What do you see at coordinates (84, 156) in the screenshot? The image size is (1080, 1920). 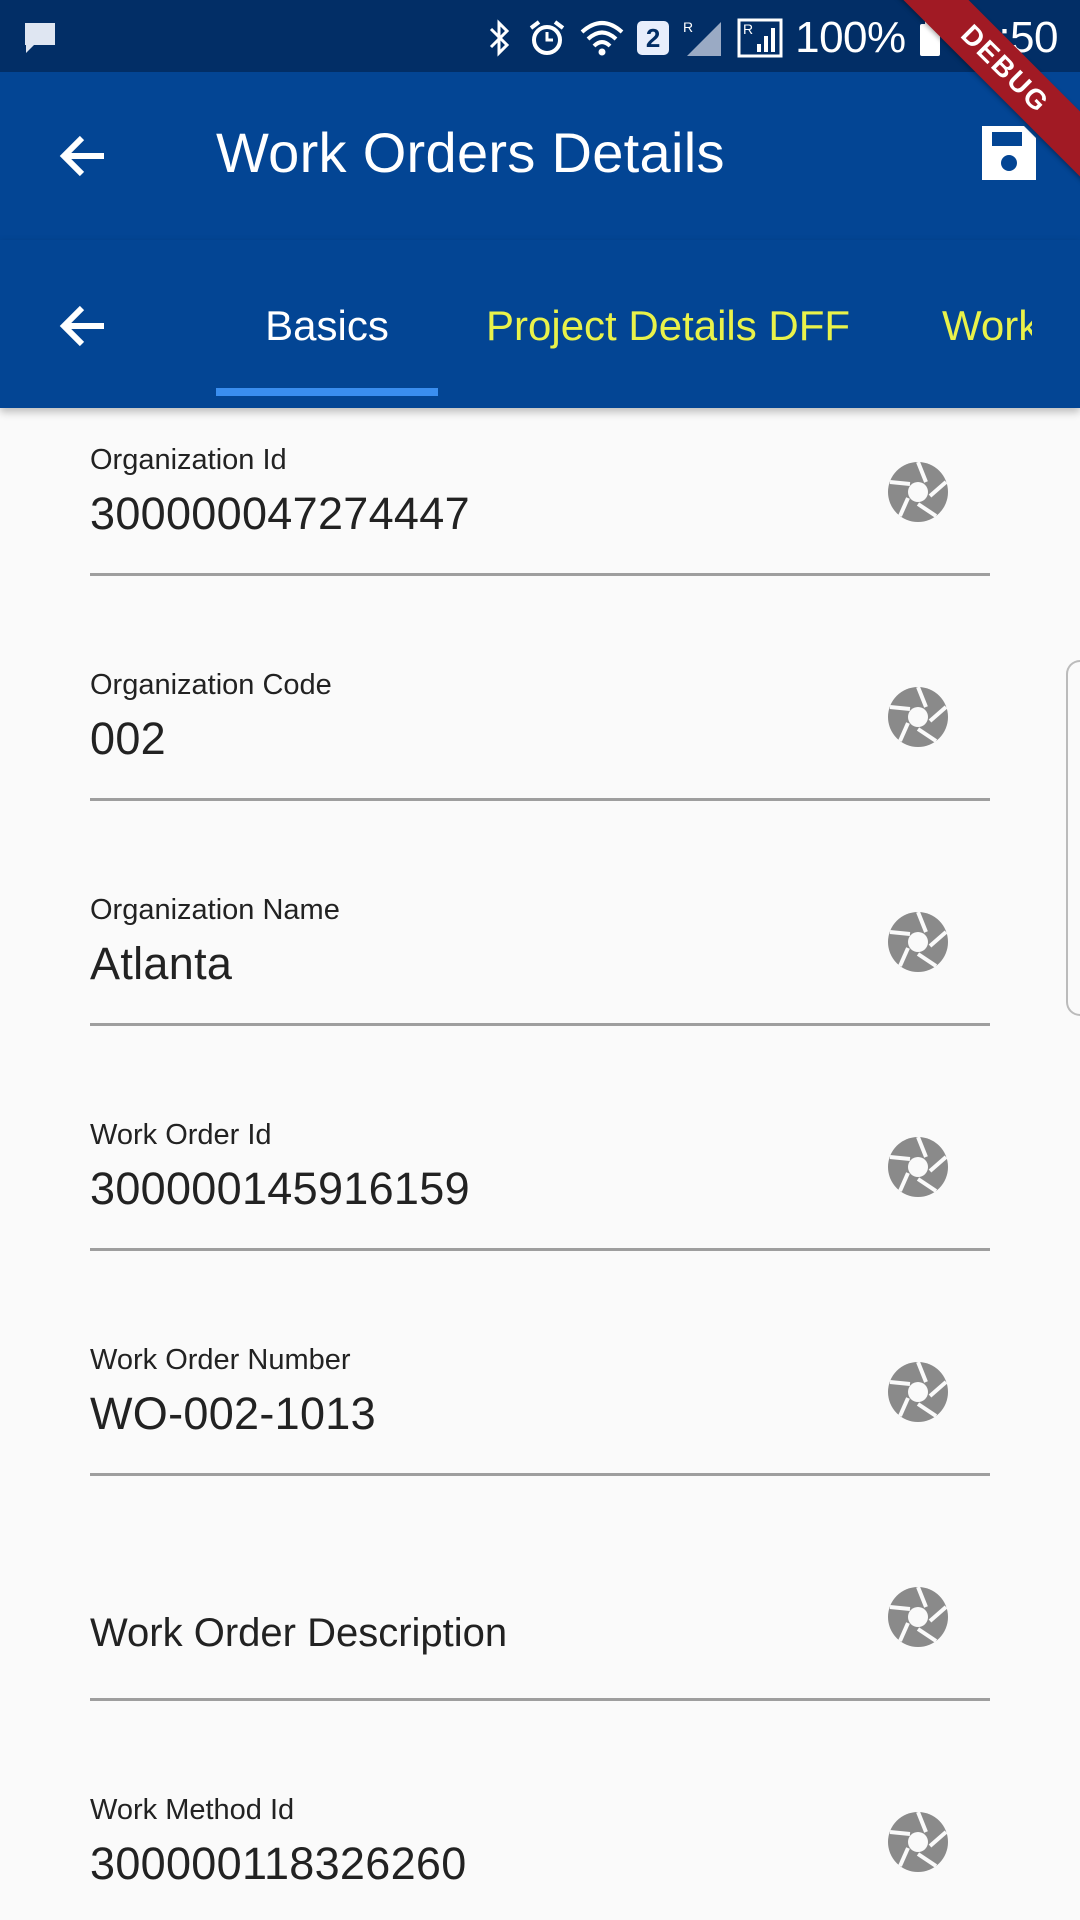 I see `back-arrow-icon` at bounding box center [84, 156].